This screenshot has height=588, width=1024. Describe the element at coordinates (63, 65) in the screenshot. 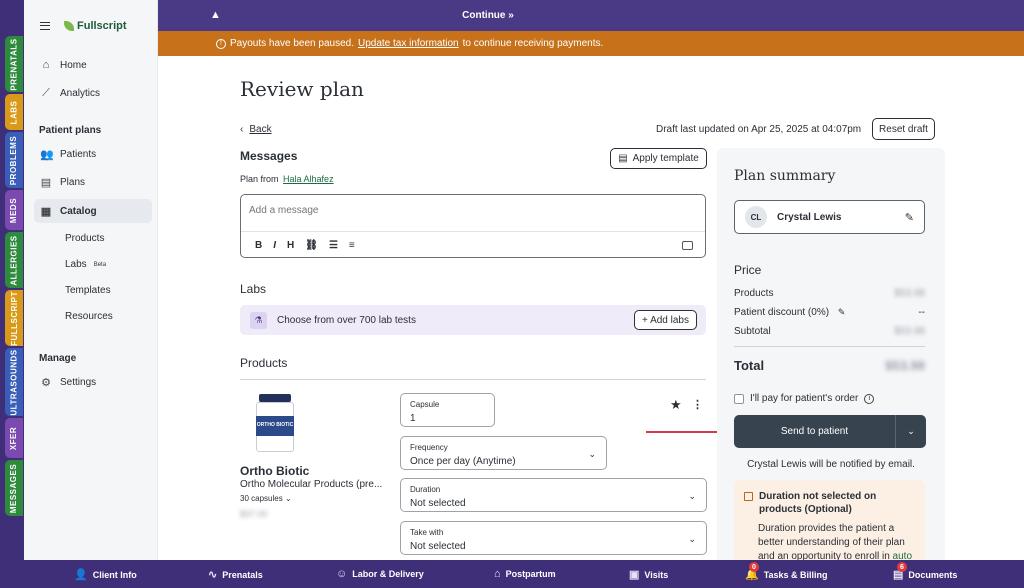

I see `sidebar-item-home: ⌂ Home` at that location.